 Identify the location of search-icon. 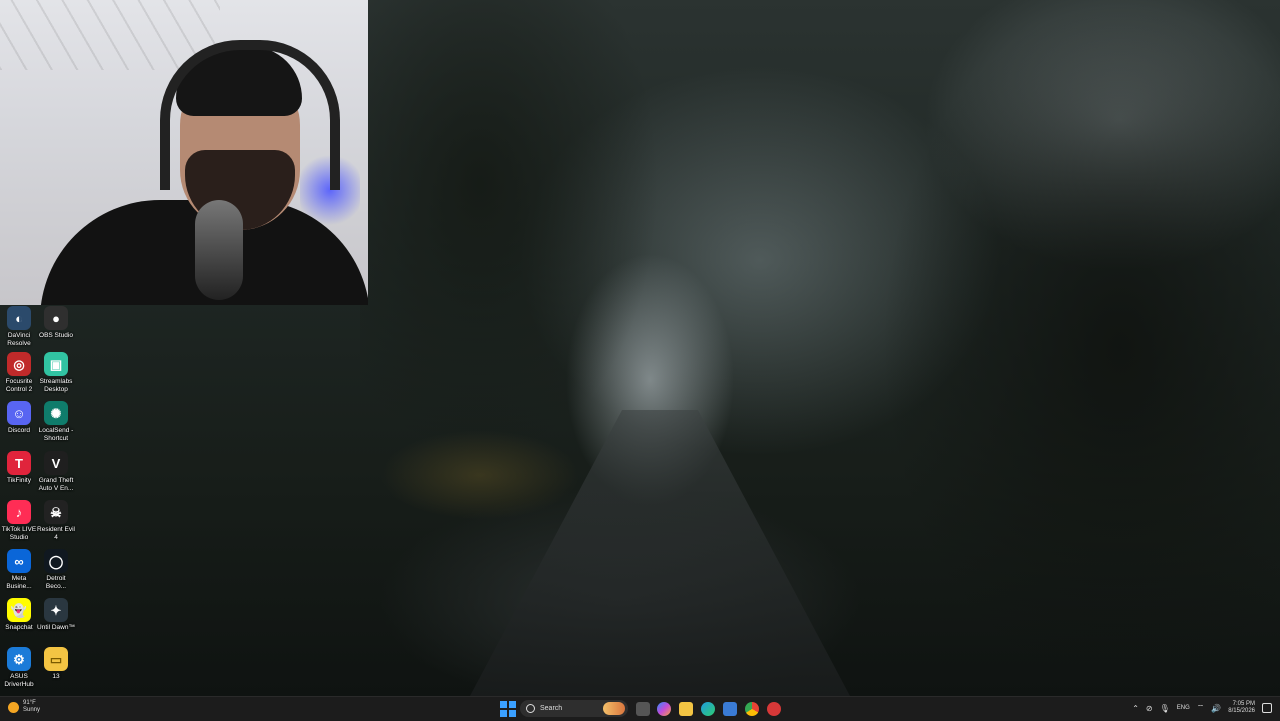
(530, 708).